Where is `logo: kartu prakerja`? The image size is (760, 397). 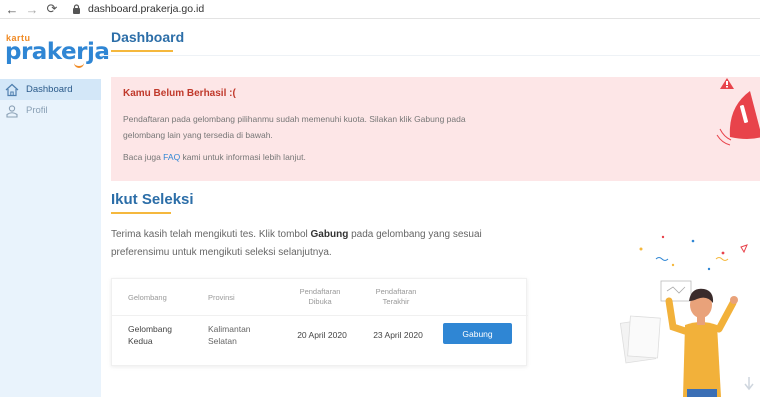
logo: kartu prakerja is located at coordinates (55, 49).